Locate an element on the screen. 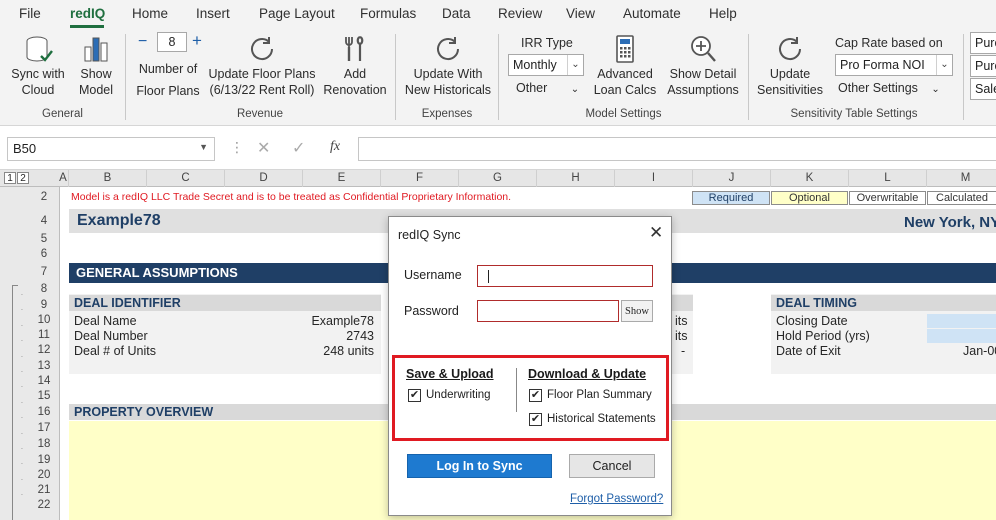 The image size is (996, 520). column-header: K is located at coordinates (810, 178).